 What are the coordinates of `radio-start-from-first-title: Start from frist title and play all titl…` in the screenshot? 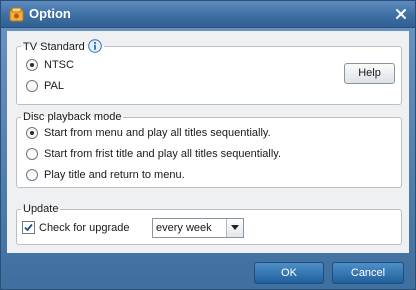 It's located at (153, 154).